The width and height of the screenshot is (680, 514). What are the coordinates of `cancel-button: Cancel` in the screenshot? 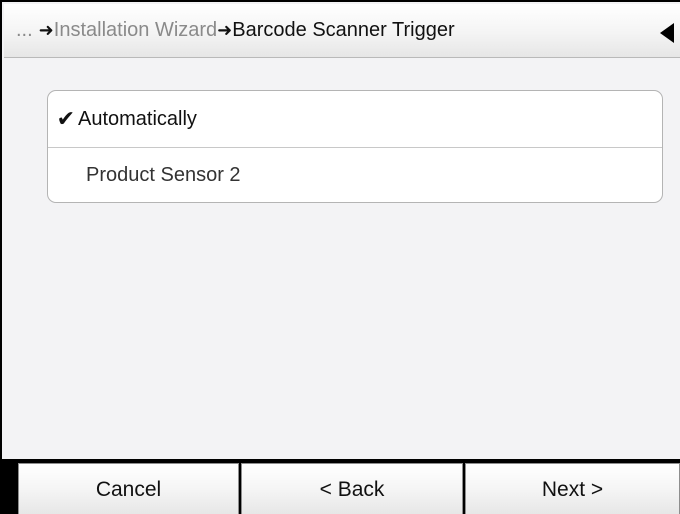 It's located at (128, 488).